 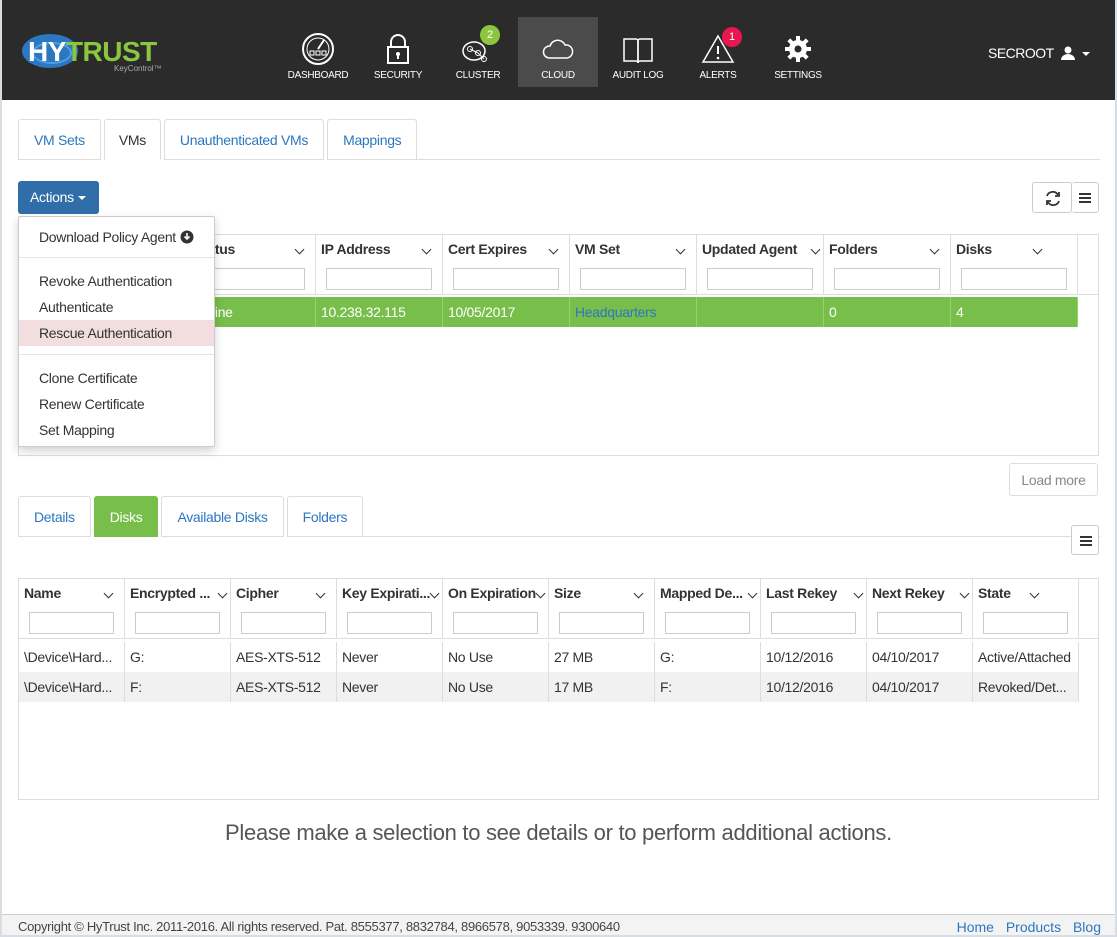 I want to click on nav-audit-log: AUDIT LOG, so click(x=638, y=52).